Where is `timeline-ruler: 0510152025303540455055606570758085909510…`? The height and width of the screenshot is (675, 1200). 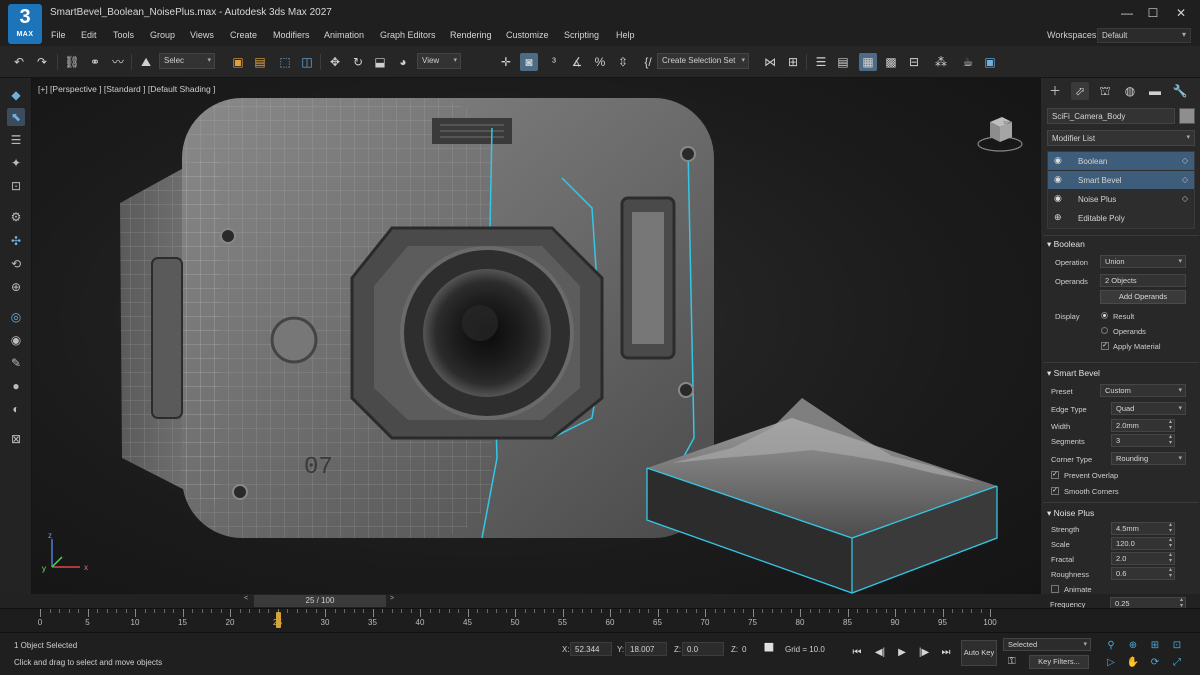
timeline-ruler: 0510152025303540455055606570758085909510… is located at coordinates (600, 620).